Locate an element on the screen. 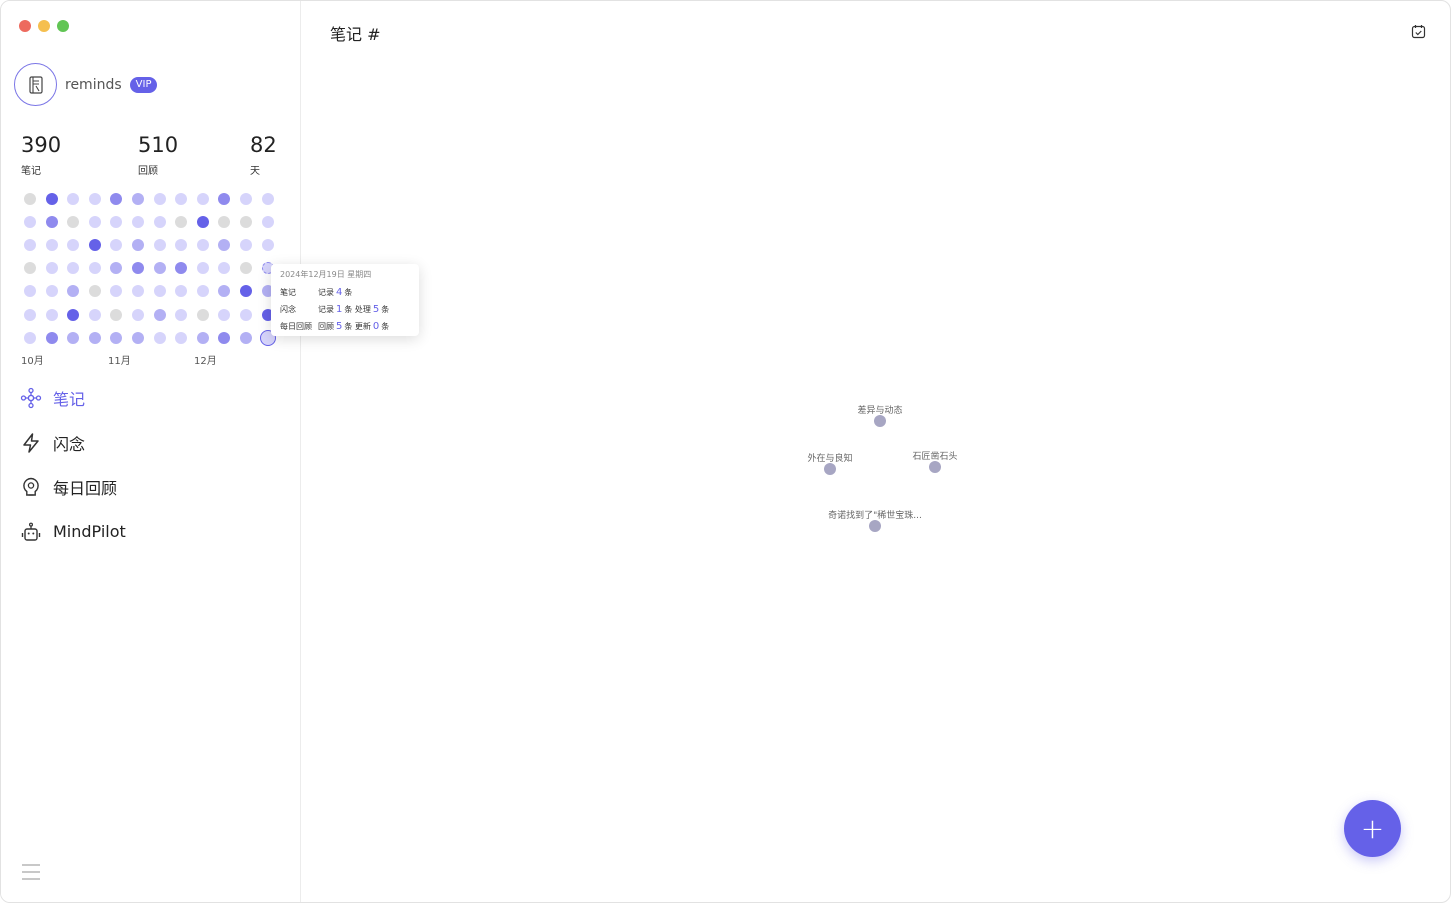 The image size is (1451, 903). sidebar-item-label: 每日回顾 is located at coordinates (85, 488).